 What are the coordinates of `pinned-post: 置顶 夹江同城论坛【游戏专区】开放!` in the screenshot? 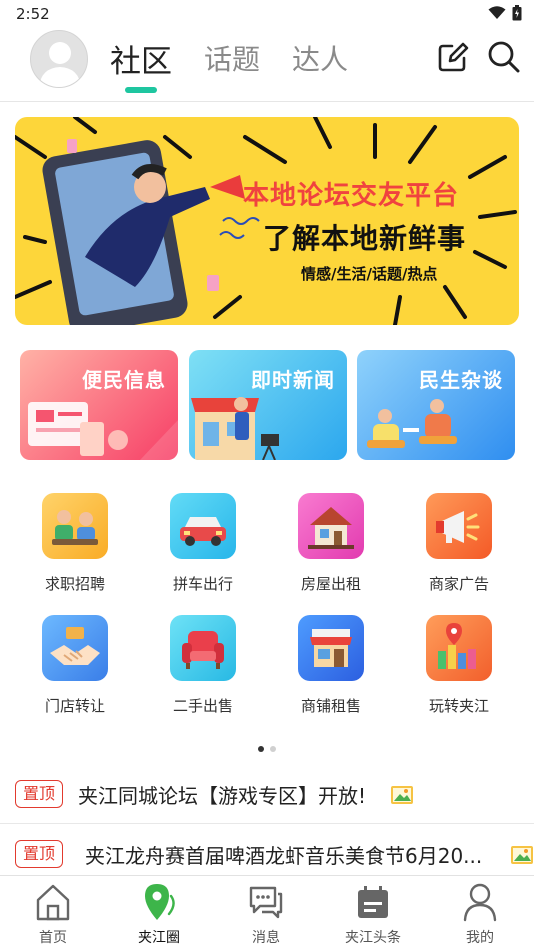 It's located at (267, 795).